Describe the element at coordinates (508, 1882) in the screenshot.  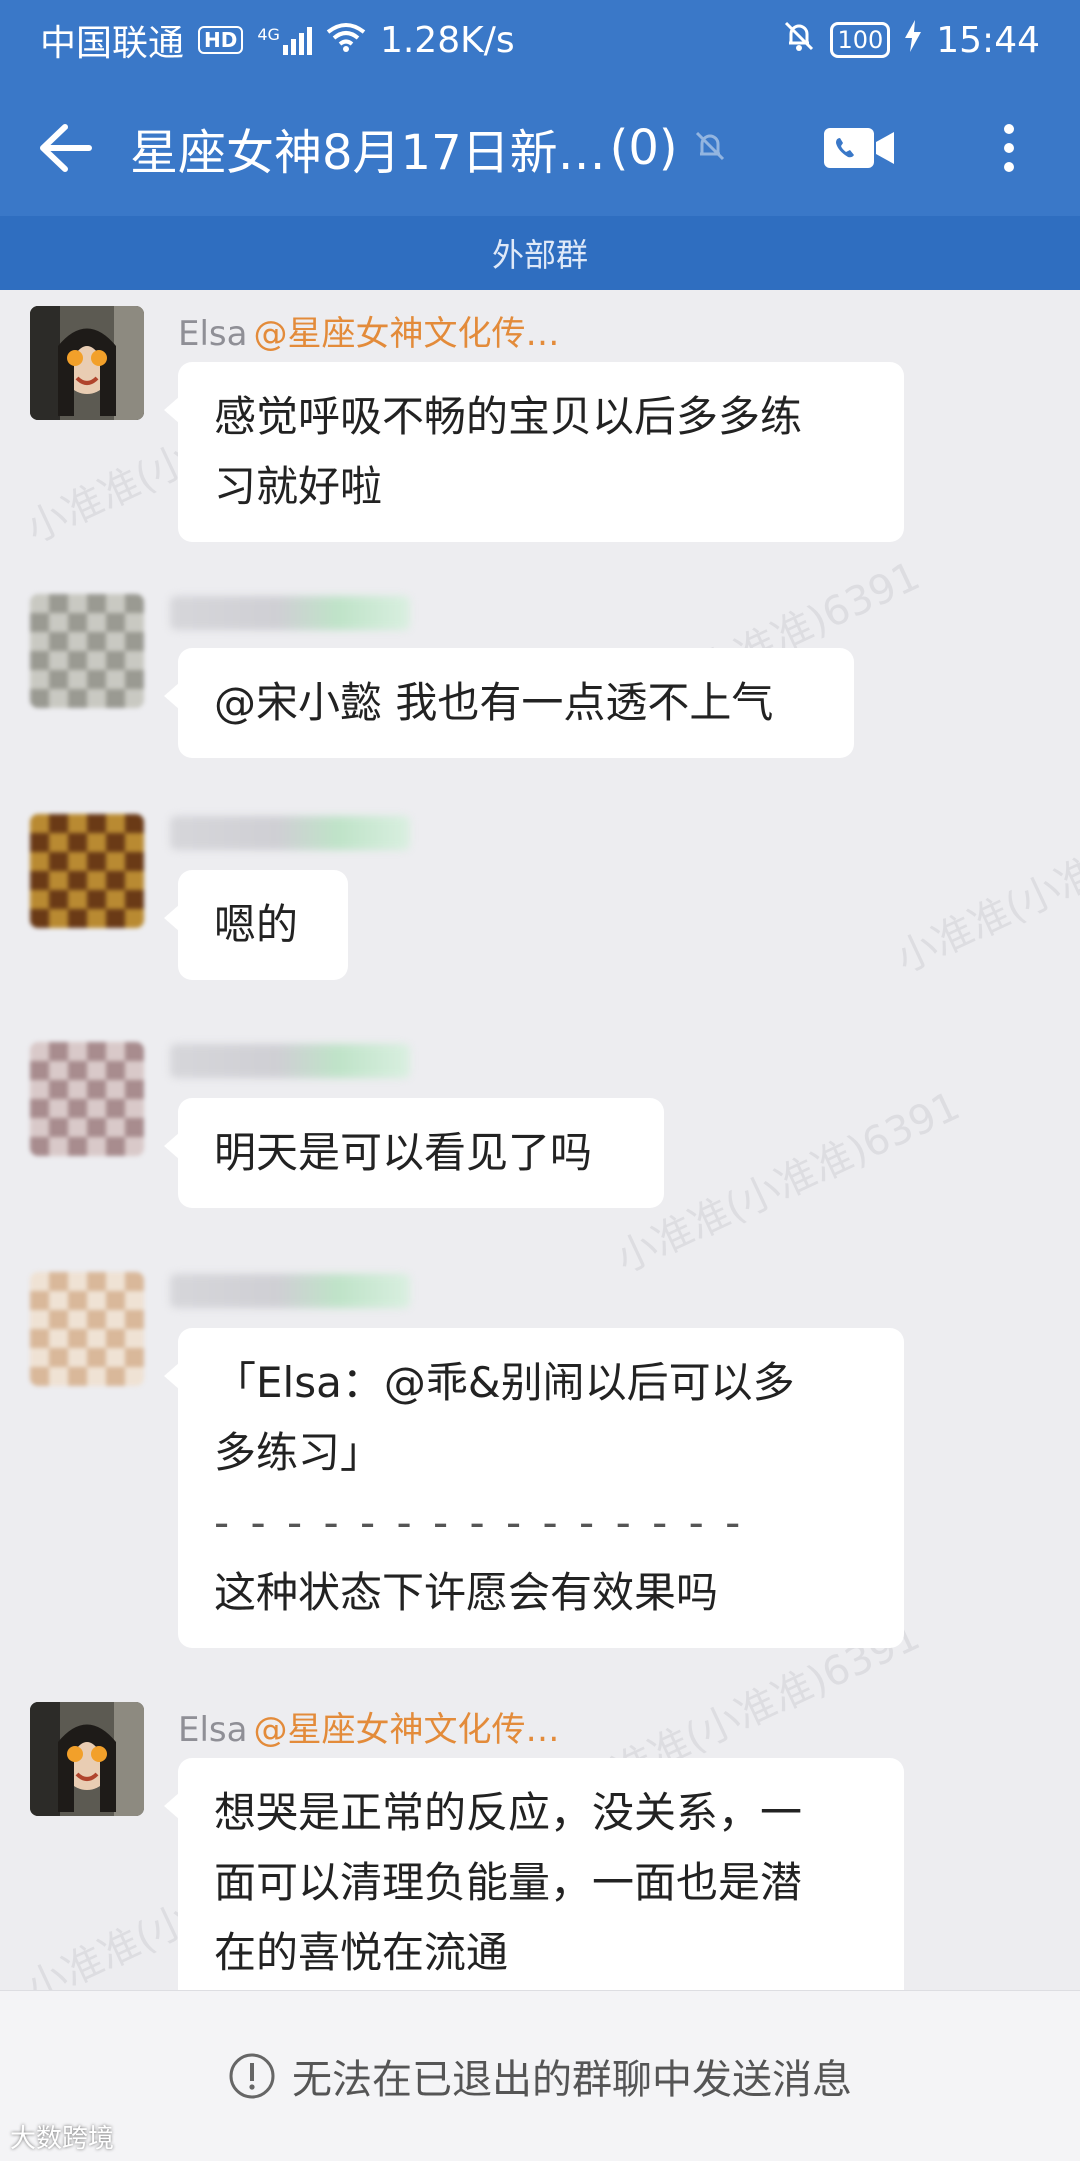
I see `message-line: 面可以清理负能量，一面也是潜` at that location.